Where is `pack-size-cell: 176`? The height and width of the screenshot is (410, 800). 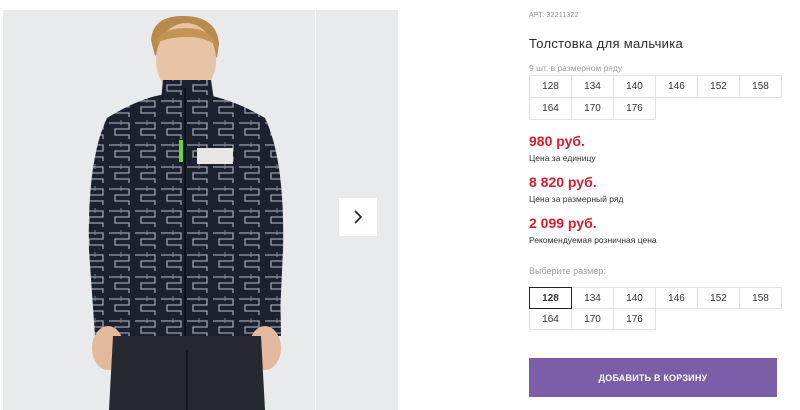 pack-size-cell: 176 is located at coordinates (634, 108).